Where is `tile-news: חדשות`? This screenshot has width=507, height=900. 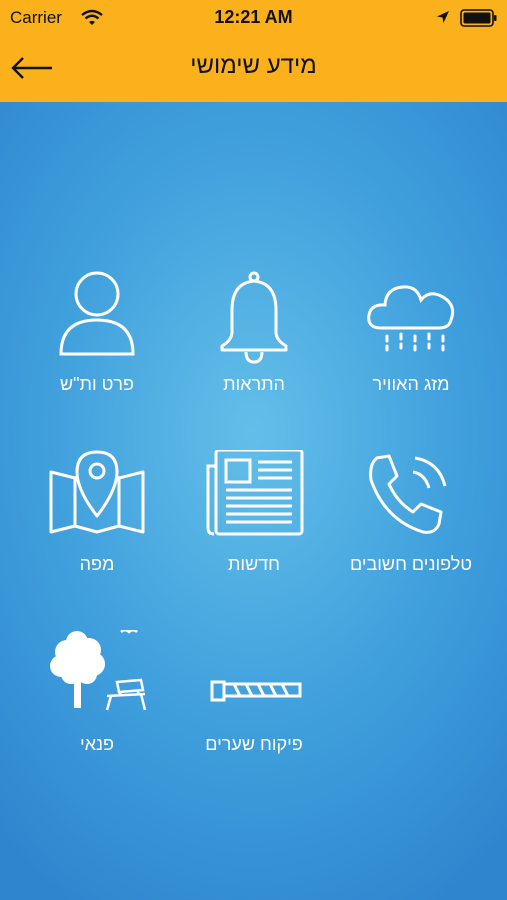 tile-news: חדשות is located at coordinates (254, 525).